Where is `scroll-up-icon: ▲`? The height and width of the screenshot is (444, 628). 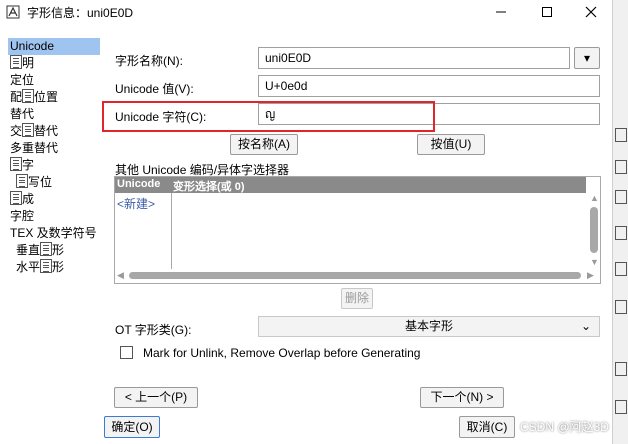
scroll-up-icon: ▲ is located at coordinates (594, 198).